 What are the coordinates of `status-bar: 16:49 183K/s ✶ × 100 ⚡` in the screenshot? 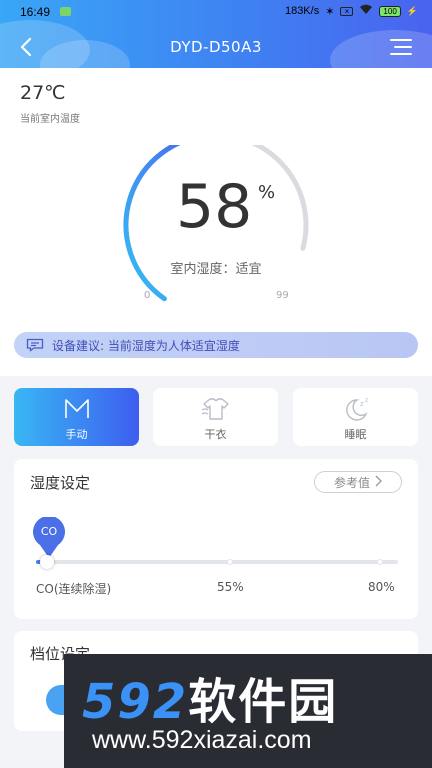 It's located at (216, 11).